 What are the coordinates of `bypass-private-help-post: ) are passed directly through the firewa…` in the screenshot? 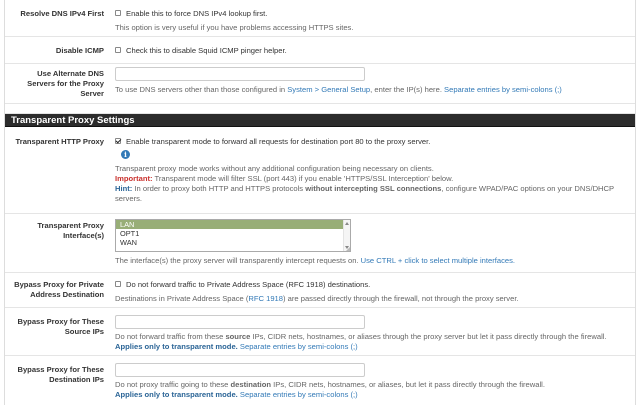 It's located at (401, 298).